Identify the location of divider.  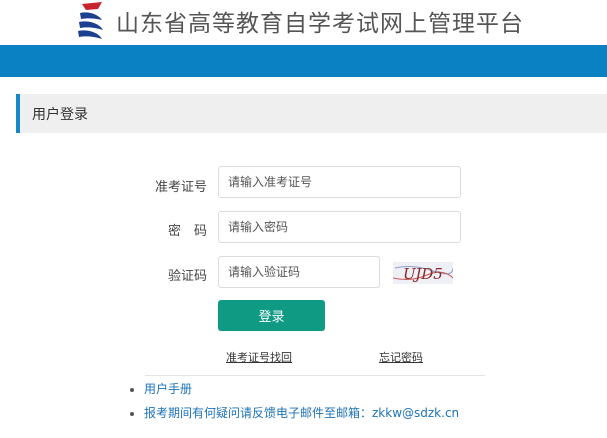
(315, 375).